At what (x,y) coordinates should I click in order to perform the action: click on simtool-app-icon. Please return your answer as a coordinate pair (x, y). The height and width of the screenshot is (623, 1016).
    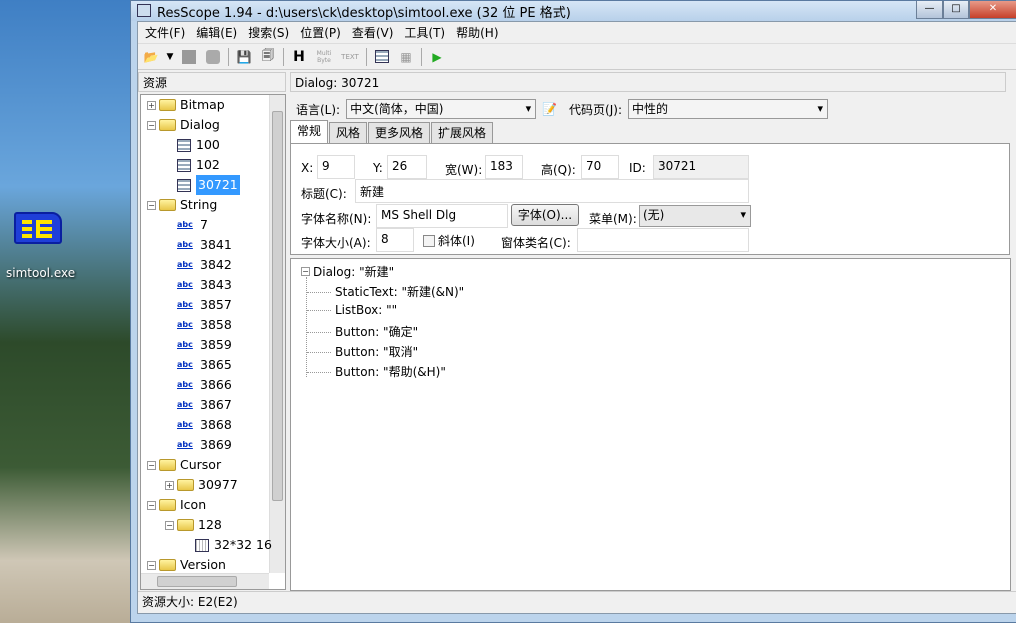
    Looking at the image, I should click on (38, 228).